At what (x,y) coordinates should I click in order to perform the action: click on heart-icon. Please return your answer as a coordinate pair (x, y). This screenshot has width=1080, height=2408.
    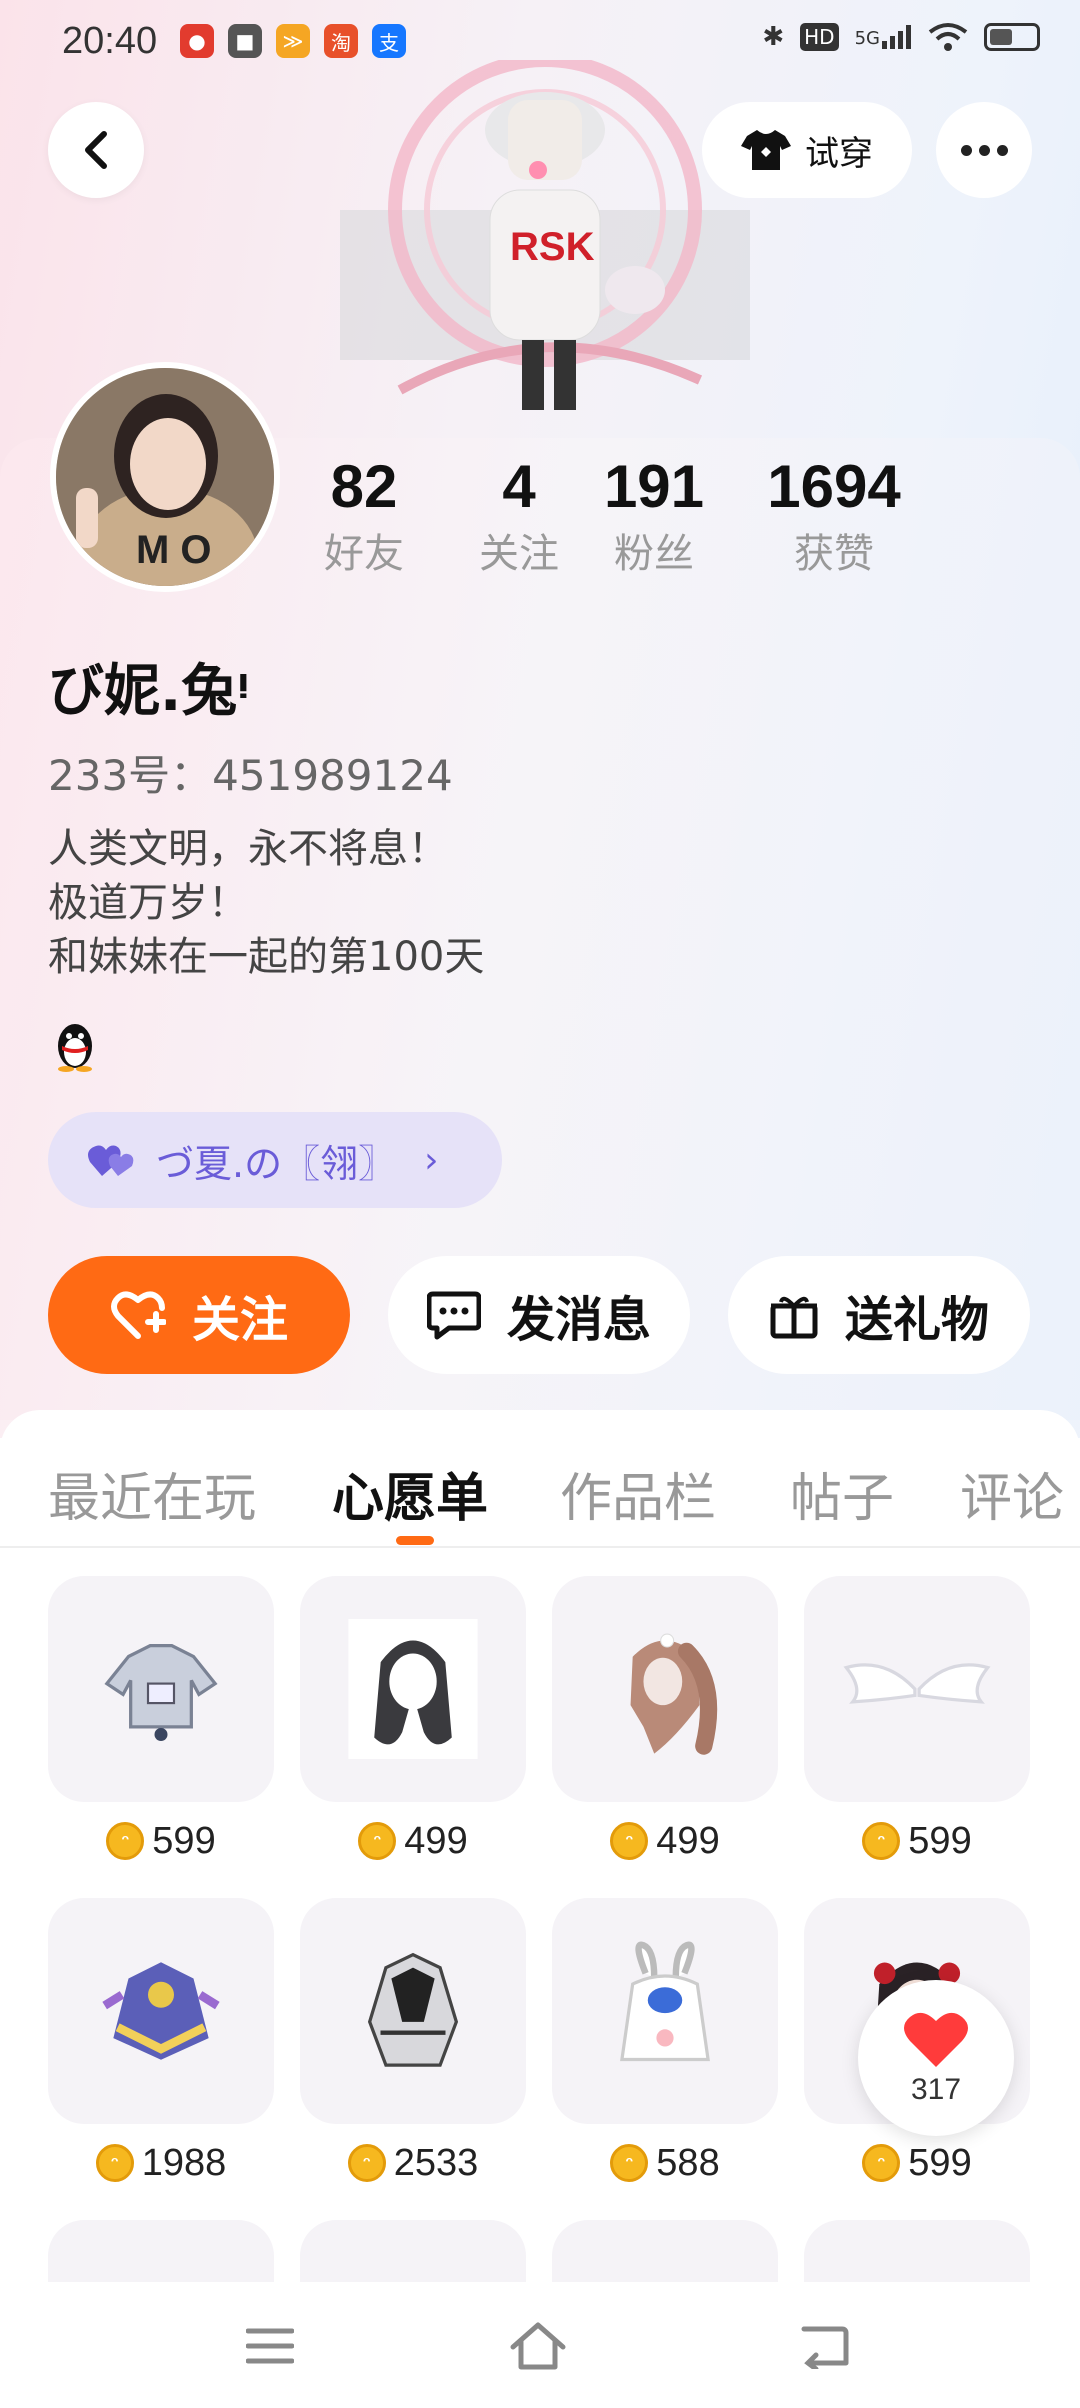
    Looking at the image, I should click on (936, 2039).